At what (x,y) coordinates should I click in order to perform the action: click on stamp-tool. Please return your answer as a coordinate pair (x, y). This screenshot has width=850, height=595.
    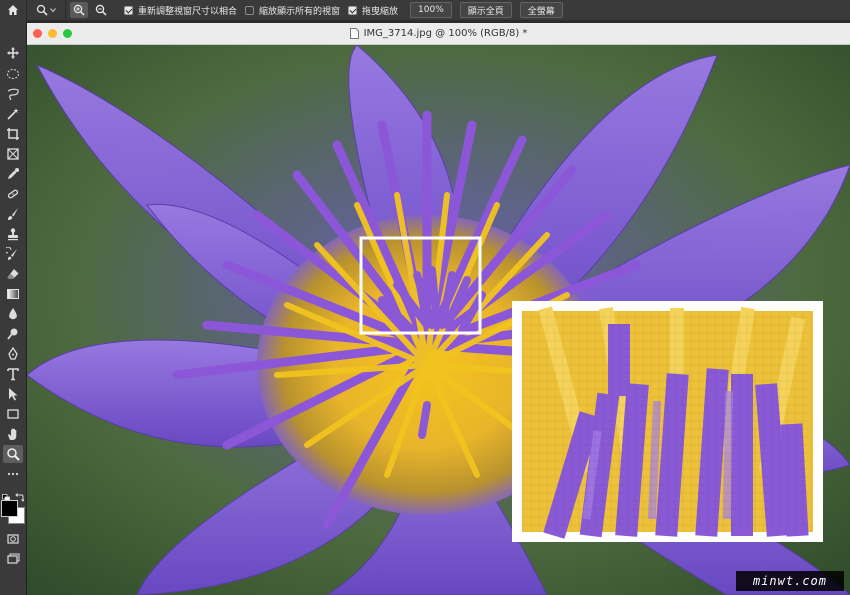
    Looking at the image, I should click on (13, 234).